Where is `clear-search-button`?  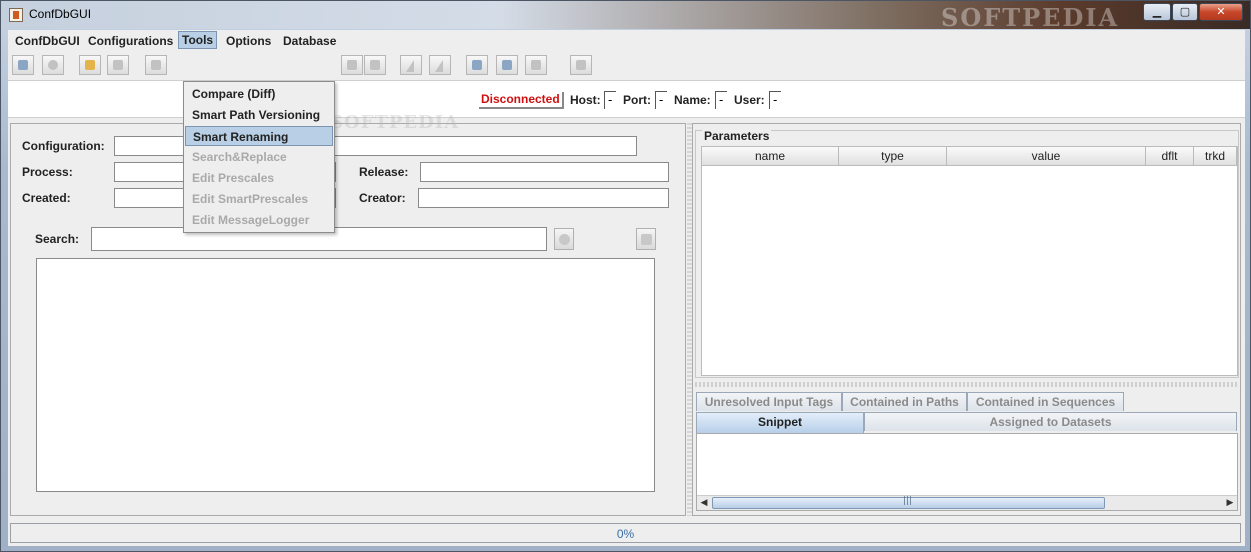 clear-search-button is located at coordinates (564, 239).